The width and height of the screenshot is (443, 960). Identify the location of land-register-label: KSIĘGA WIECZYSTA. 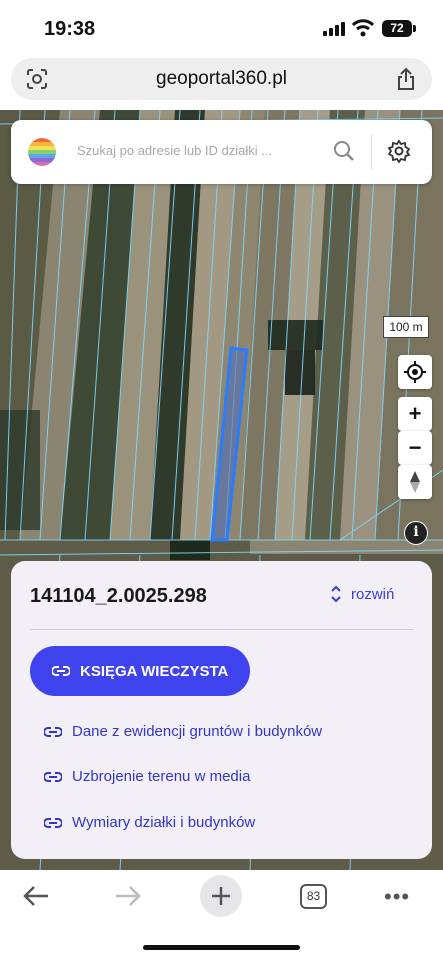
(154, 671).